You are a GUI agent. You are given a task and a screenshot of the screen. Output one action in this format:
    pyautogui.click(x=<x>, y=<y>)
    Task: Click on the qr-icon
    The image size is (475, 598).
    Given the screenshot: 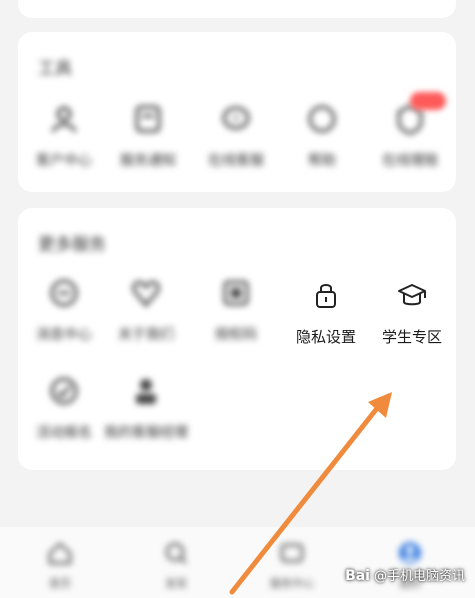 What is the action you would take?
    pyautogui.click(x=236, y=293)
    